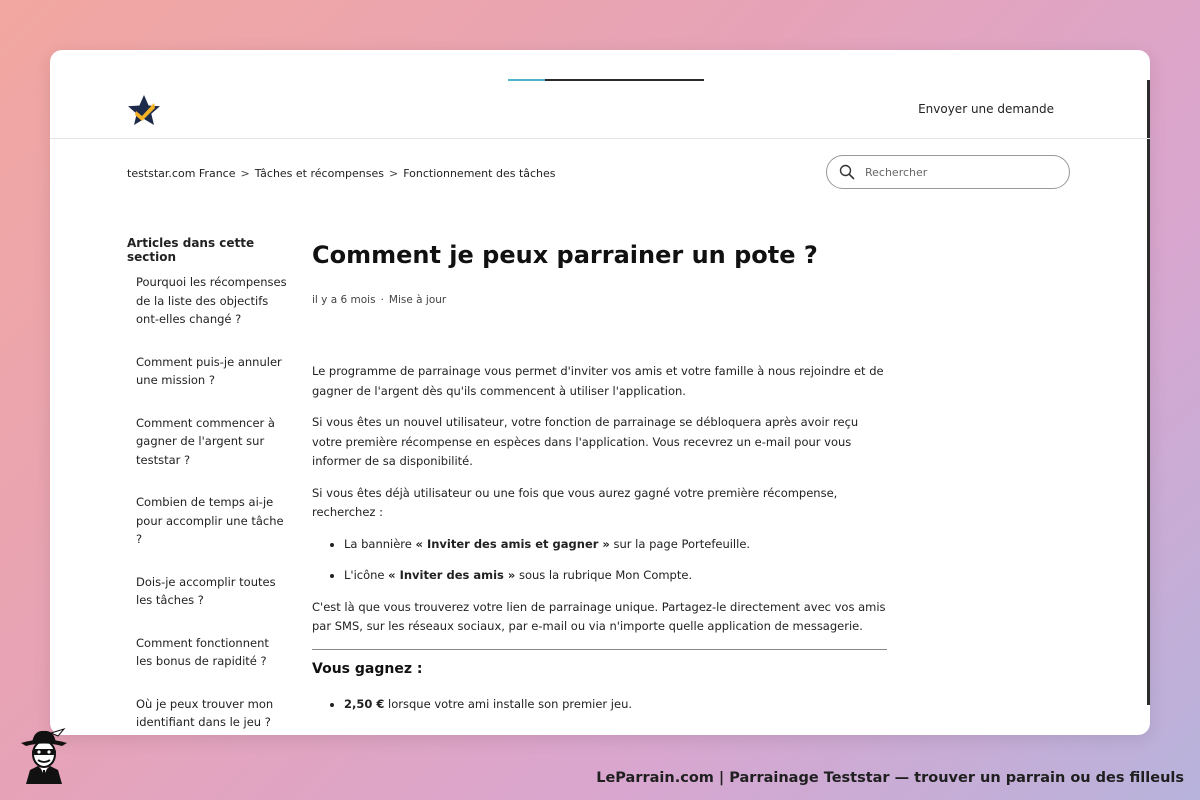 The image size is (1200, 800). I want to click on article-update-status: Mise à jour, so click(417, 300).